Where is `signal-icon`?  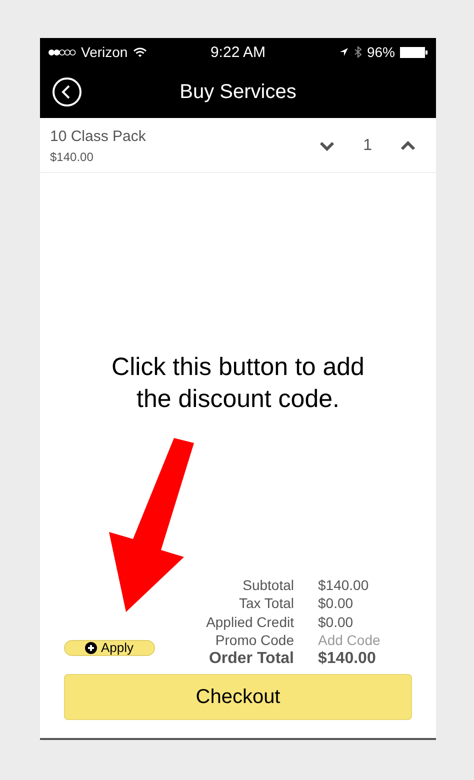 signal-icon is located at coordinates (62, 52).